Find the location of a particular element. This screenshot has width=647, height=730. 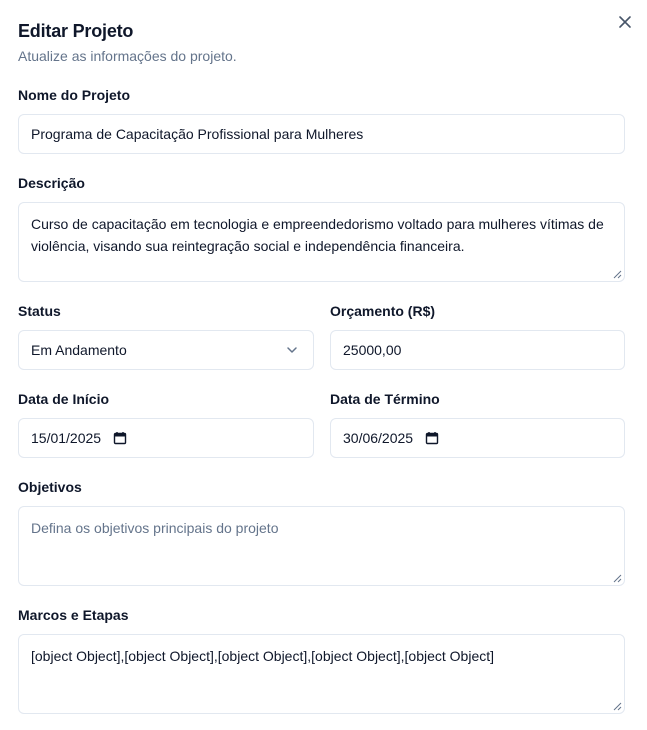

project-name-label: Nome do Projeto is located at coordinates (74, 95).